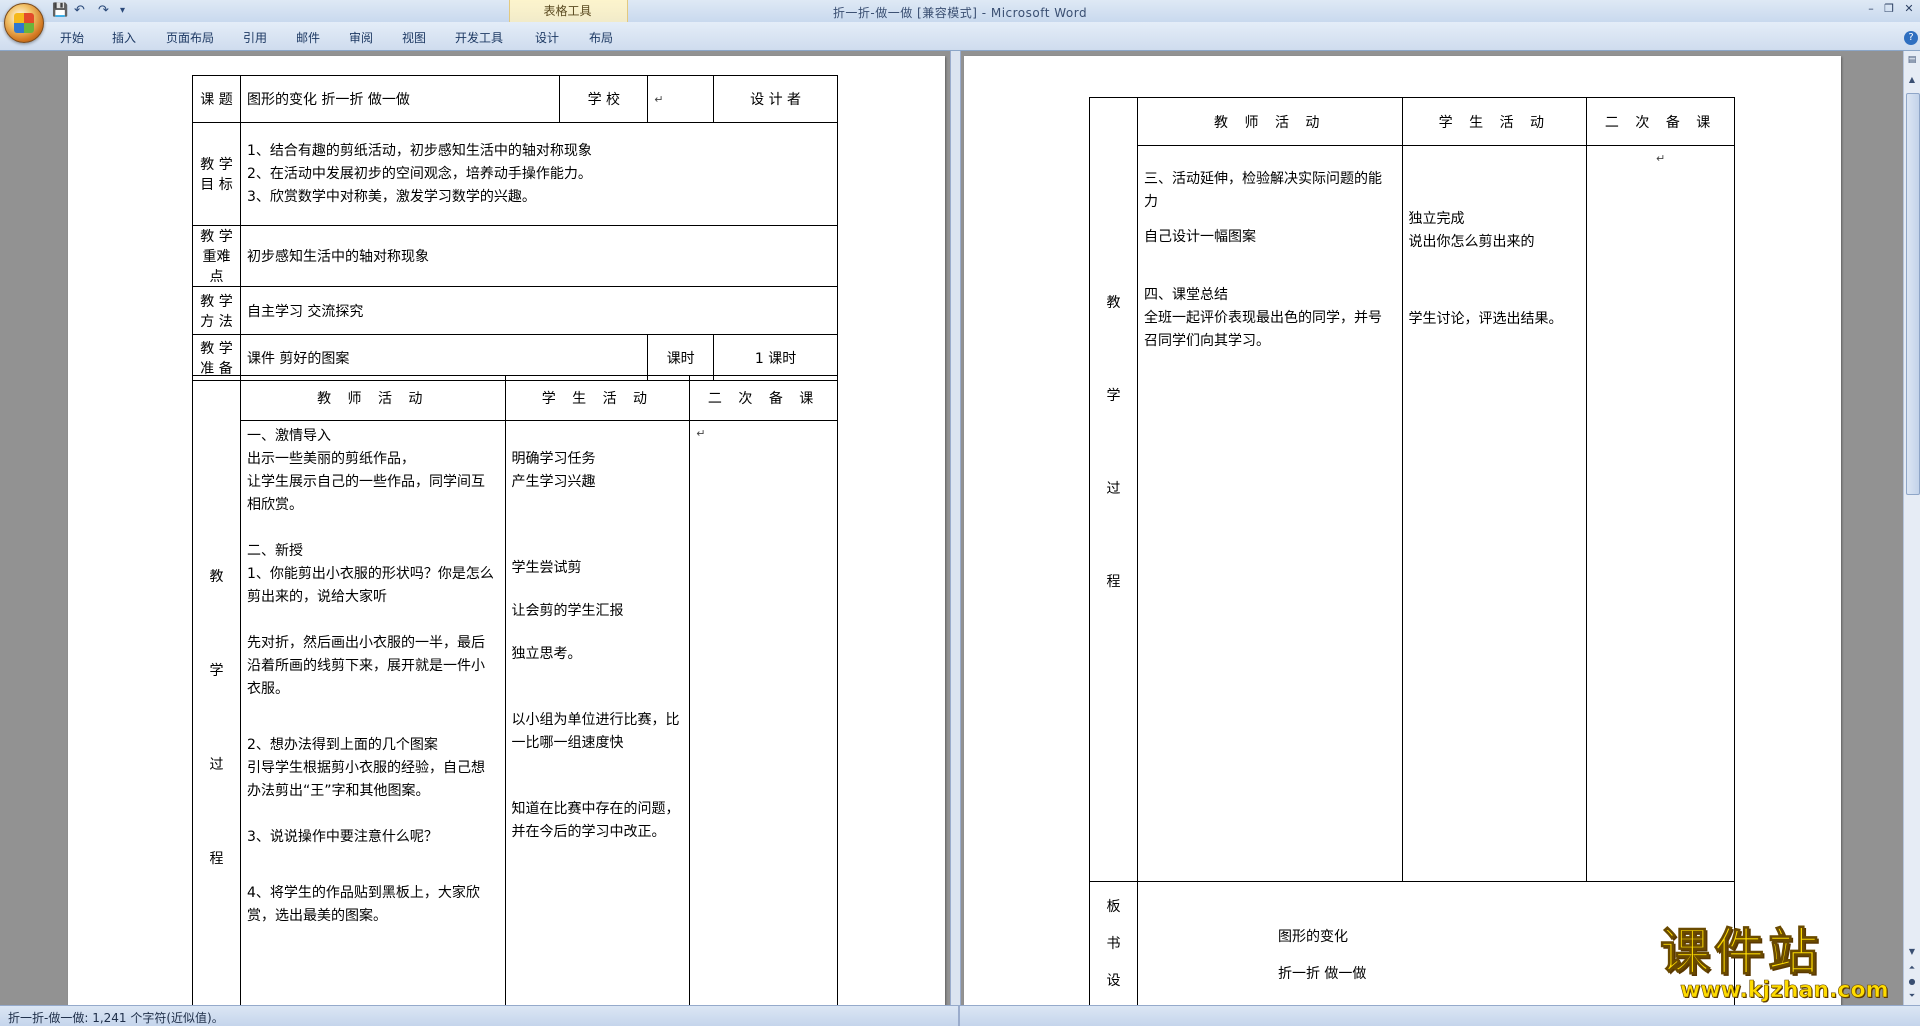  I want to click on vertical-scrollbar: ▤ ▲ ▼ ⏶ ● ⏷, so click(1911, 528).